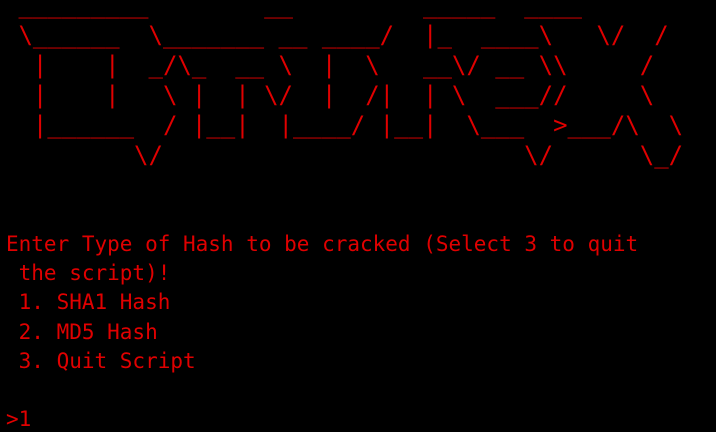  What do you see at coordinates (88, 302) in the screenshot?
I see `menu-option-sha1: 1. SHA1 Hash` at bounding box center [88, 302].